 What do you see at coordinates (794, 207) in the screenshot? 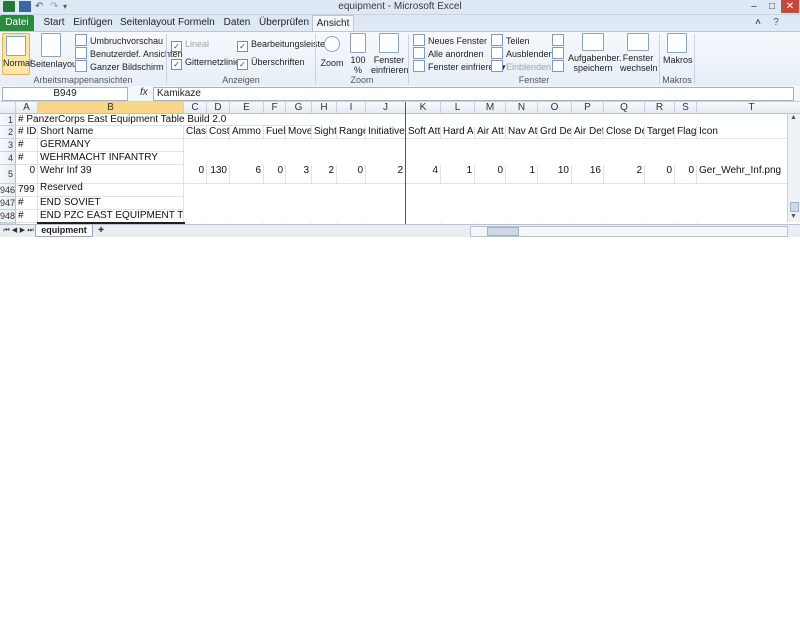
I see `vertical-scroll-thumb` at bounding box center [794, 207].